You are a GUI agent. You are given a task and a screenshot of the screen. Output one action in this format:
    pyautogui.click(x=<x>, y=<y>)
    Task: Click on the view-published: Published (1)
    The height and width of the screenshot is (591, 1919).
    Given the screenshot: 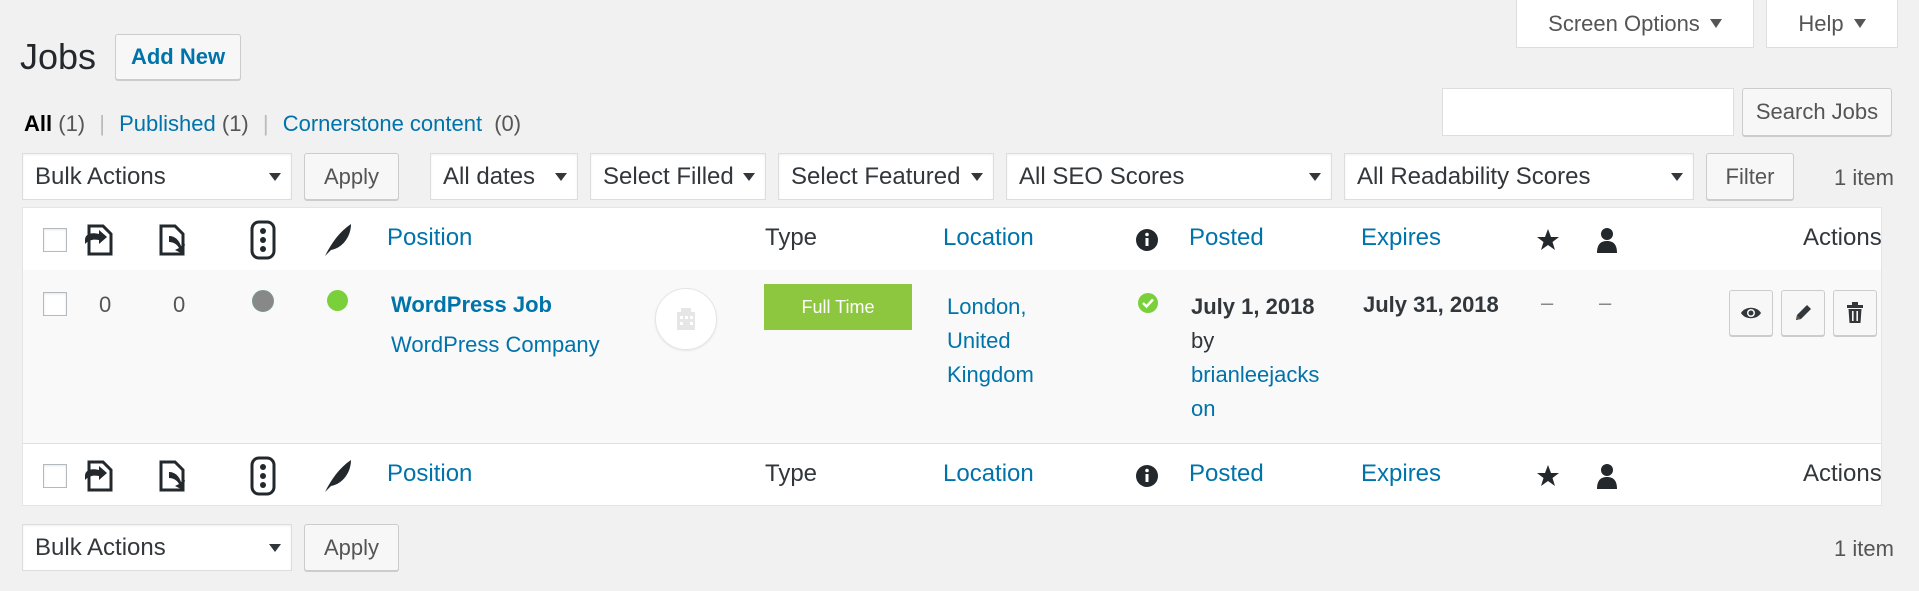 What is the action you would take?
    pyautogui.click(x=184, y=123)
    